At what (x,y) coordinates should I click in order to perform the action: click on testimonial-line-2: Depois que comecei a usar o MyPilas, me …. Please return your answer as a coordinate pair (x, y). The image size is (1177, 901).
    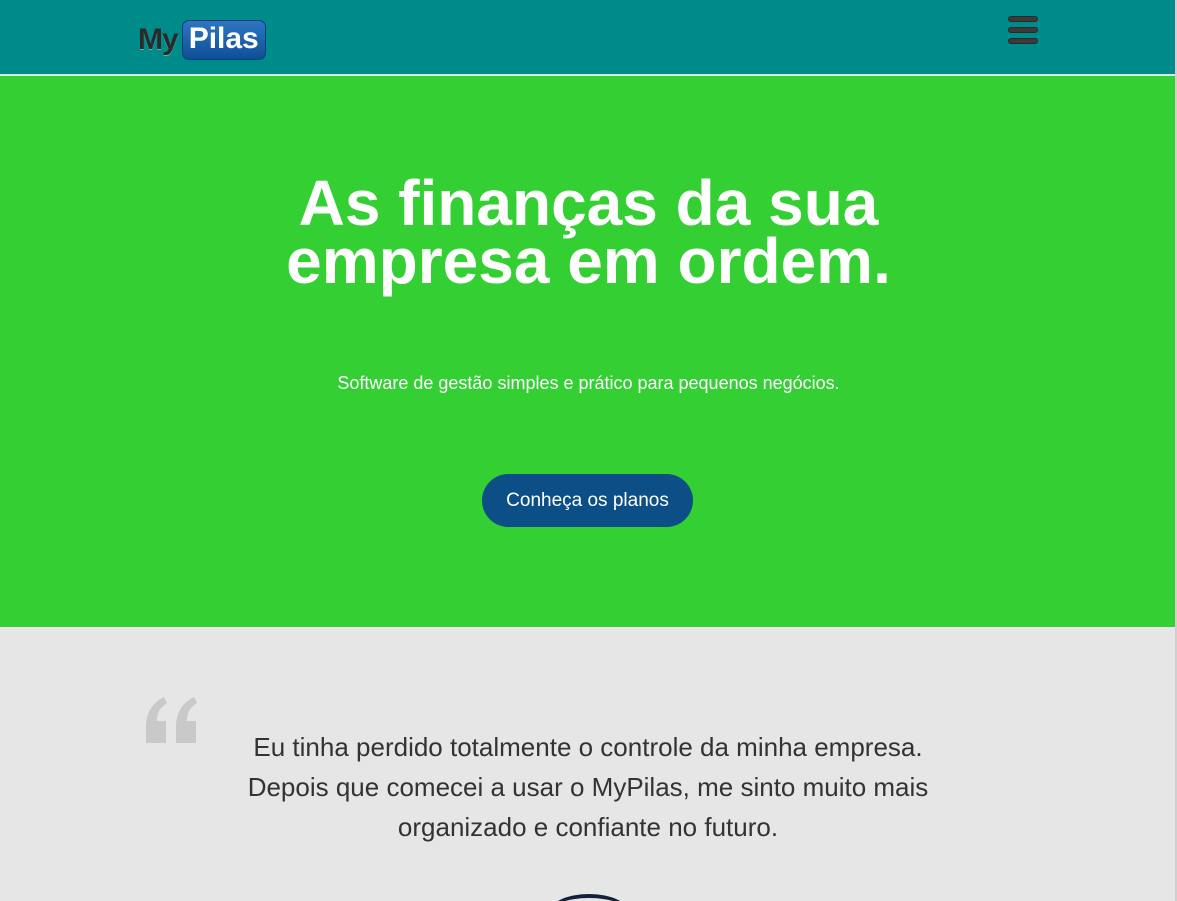
    Looking at the image, I should click on (588, 787).